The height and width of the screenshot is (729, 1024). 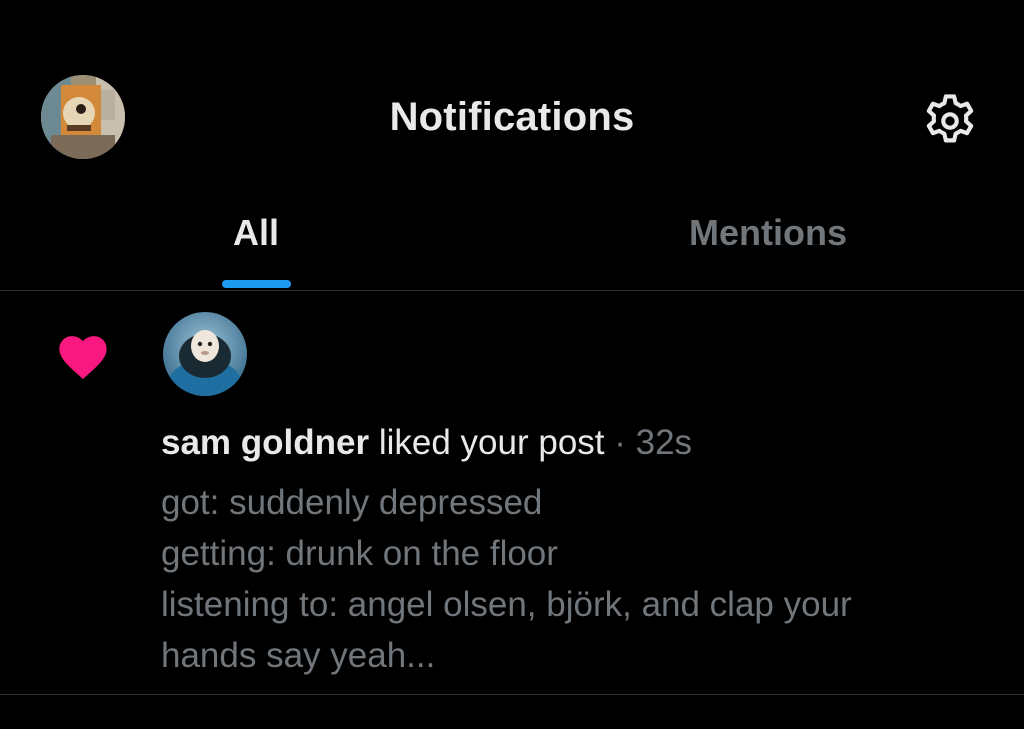 I want to click on heart-icon, so click(x=83, y=355).